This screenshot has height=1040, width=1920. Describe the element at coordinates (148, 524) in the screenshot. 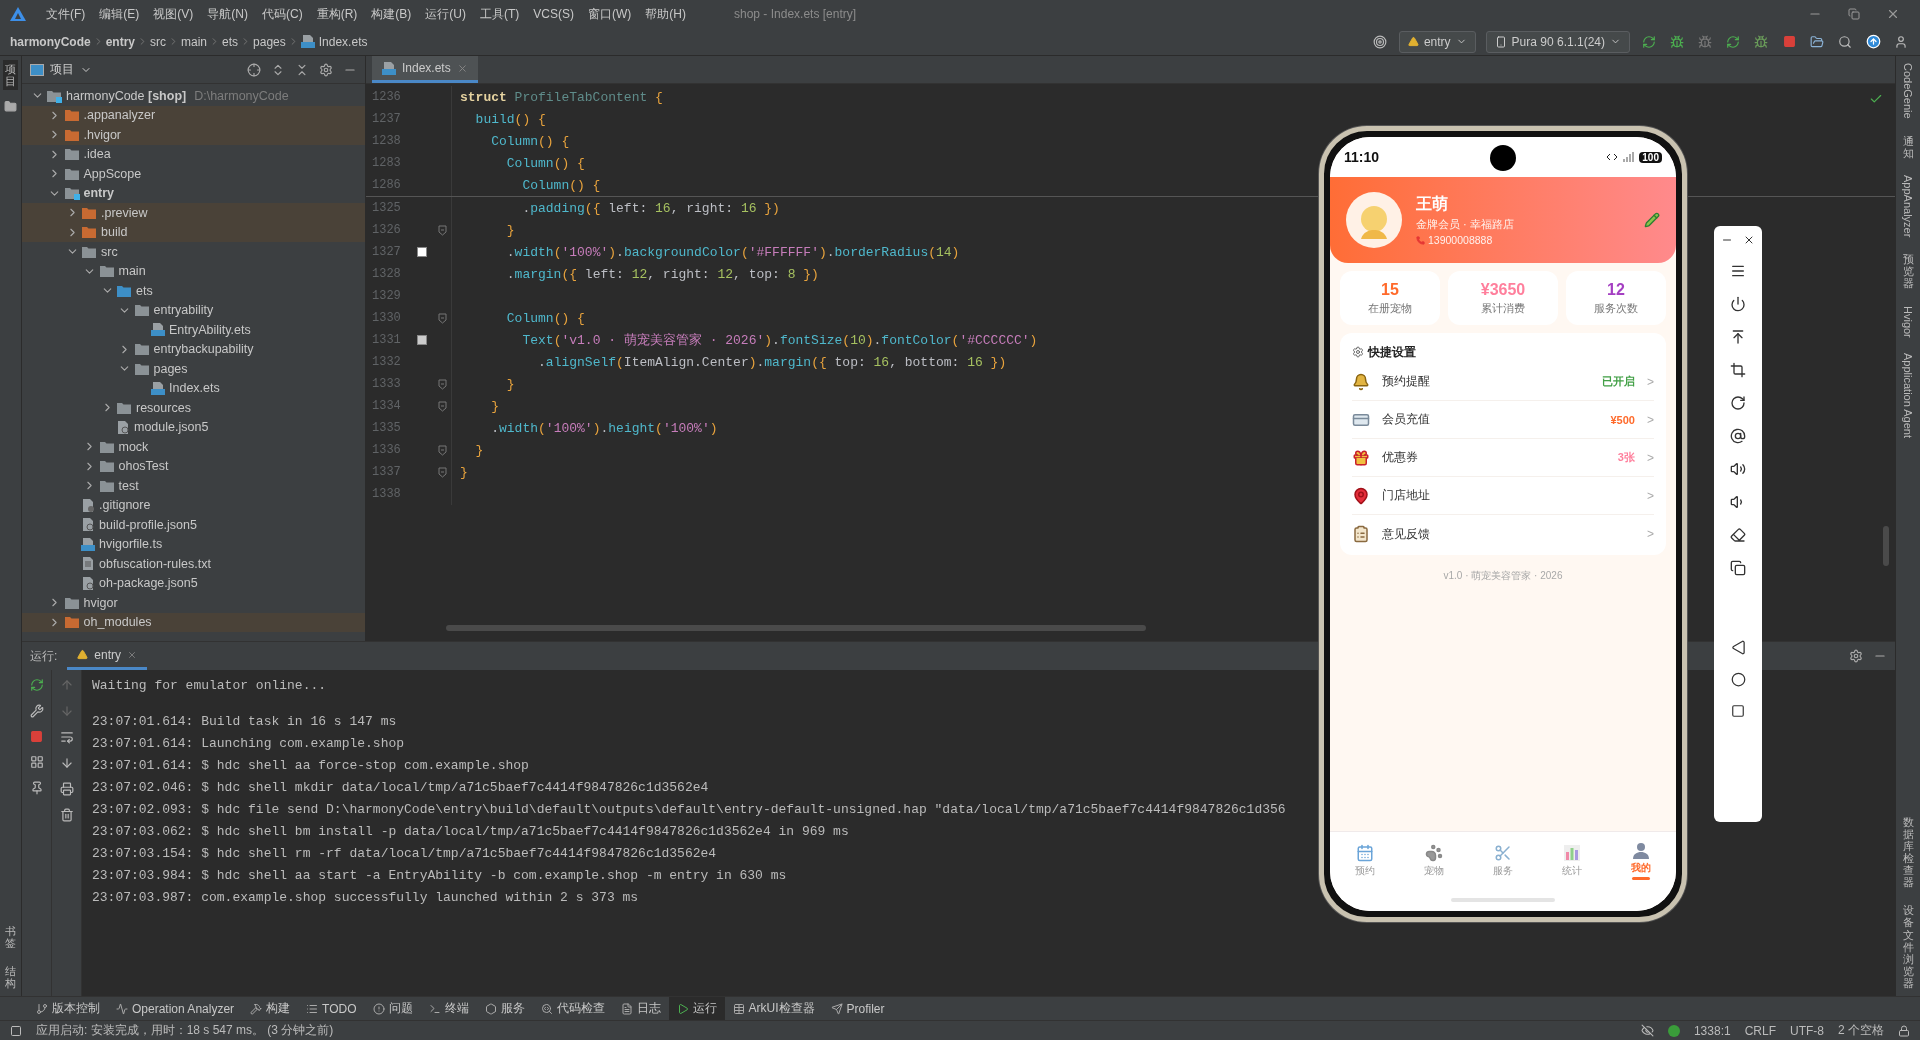

I see `tree-item: build-profile.json5` at that location.